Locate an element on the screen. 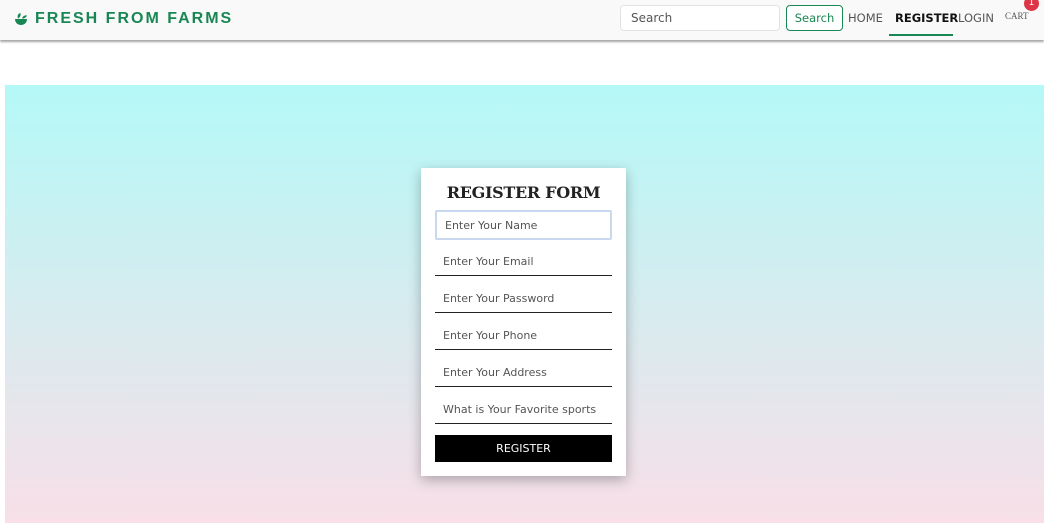 The height and width of the screenshot is (523, 1044). nav-login-link: LOGIN is located at coordinates (976, 18).